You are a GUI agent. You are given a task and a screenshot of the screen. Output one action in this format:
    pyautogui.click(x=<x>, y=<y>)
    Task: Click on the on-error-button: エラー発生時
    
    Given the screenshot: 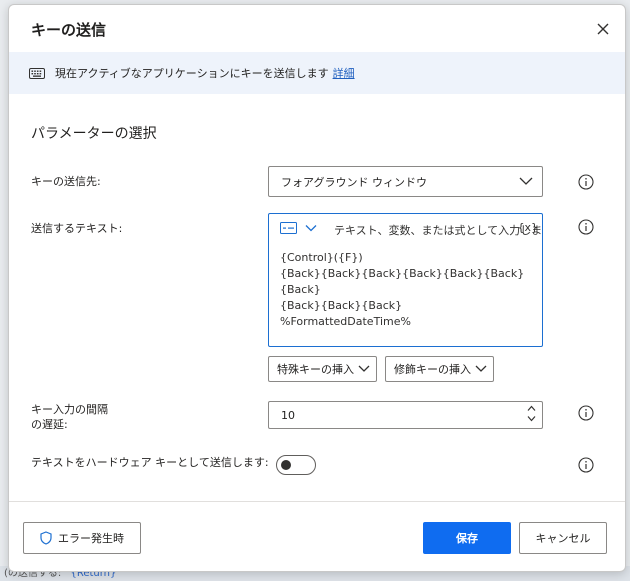 What is the action you would take?
    pyautogui.click(x=82, y=538)
    